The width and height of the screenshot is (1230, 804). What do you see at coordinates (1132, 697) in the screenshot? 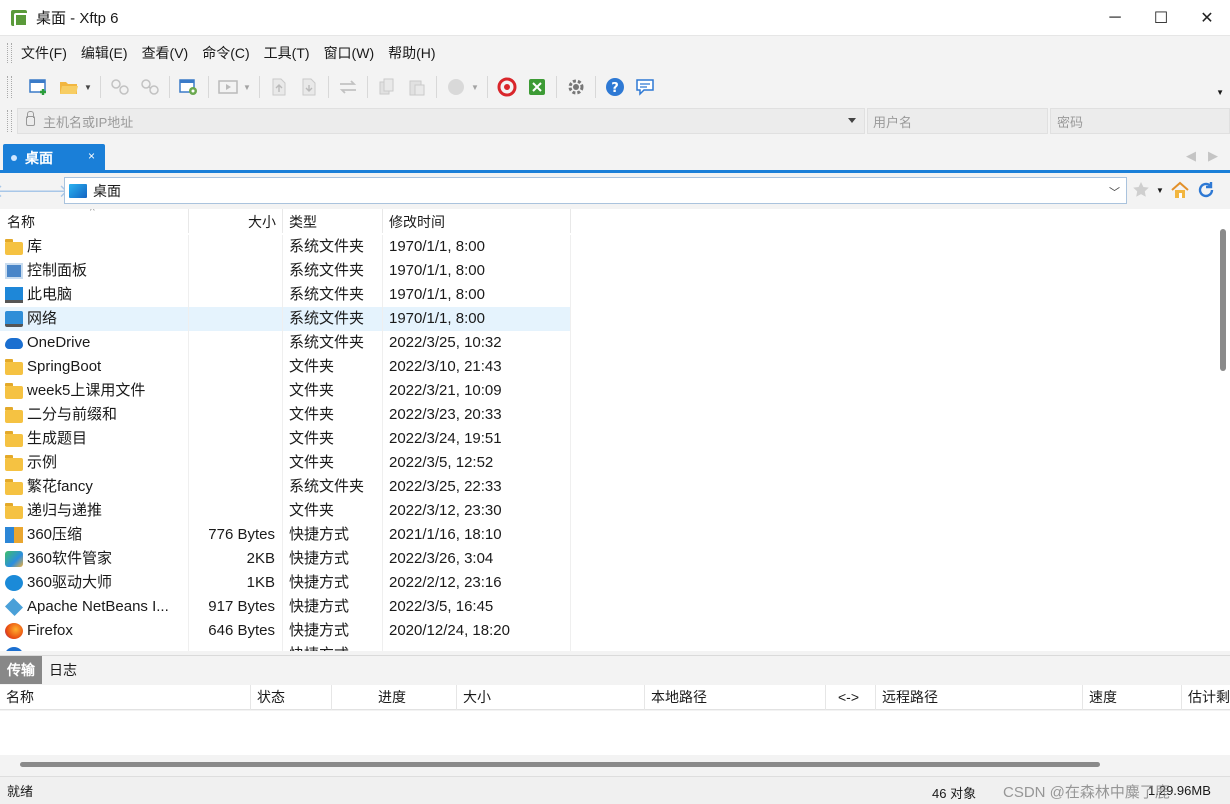
I see `transfer-col-speed: 速度` at bounding box center [1132, 697].